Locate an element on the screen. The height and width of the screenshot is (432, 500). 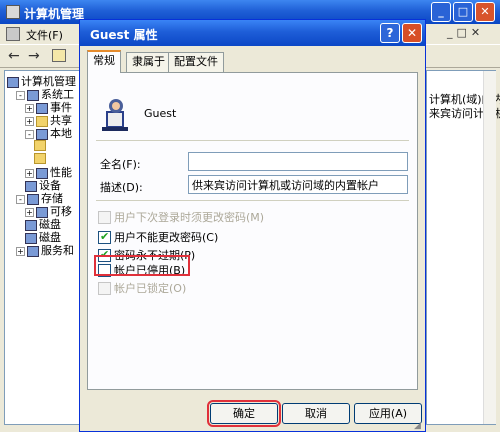
expand-toggle-icon: + is located at coordinates (20, 251).